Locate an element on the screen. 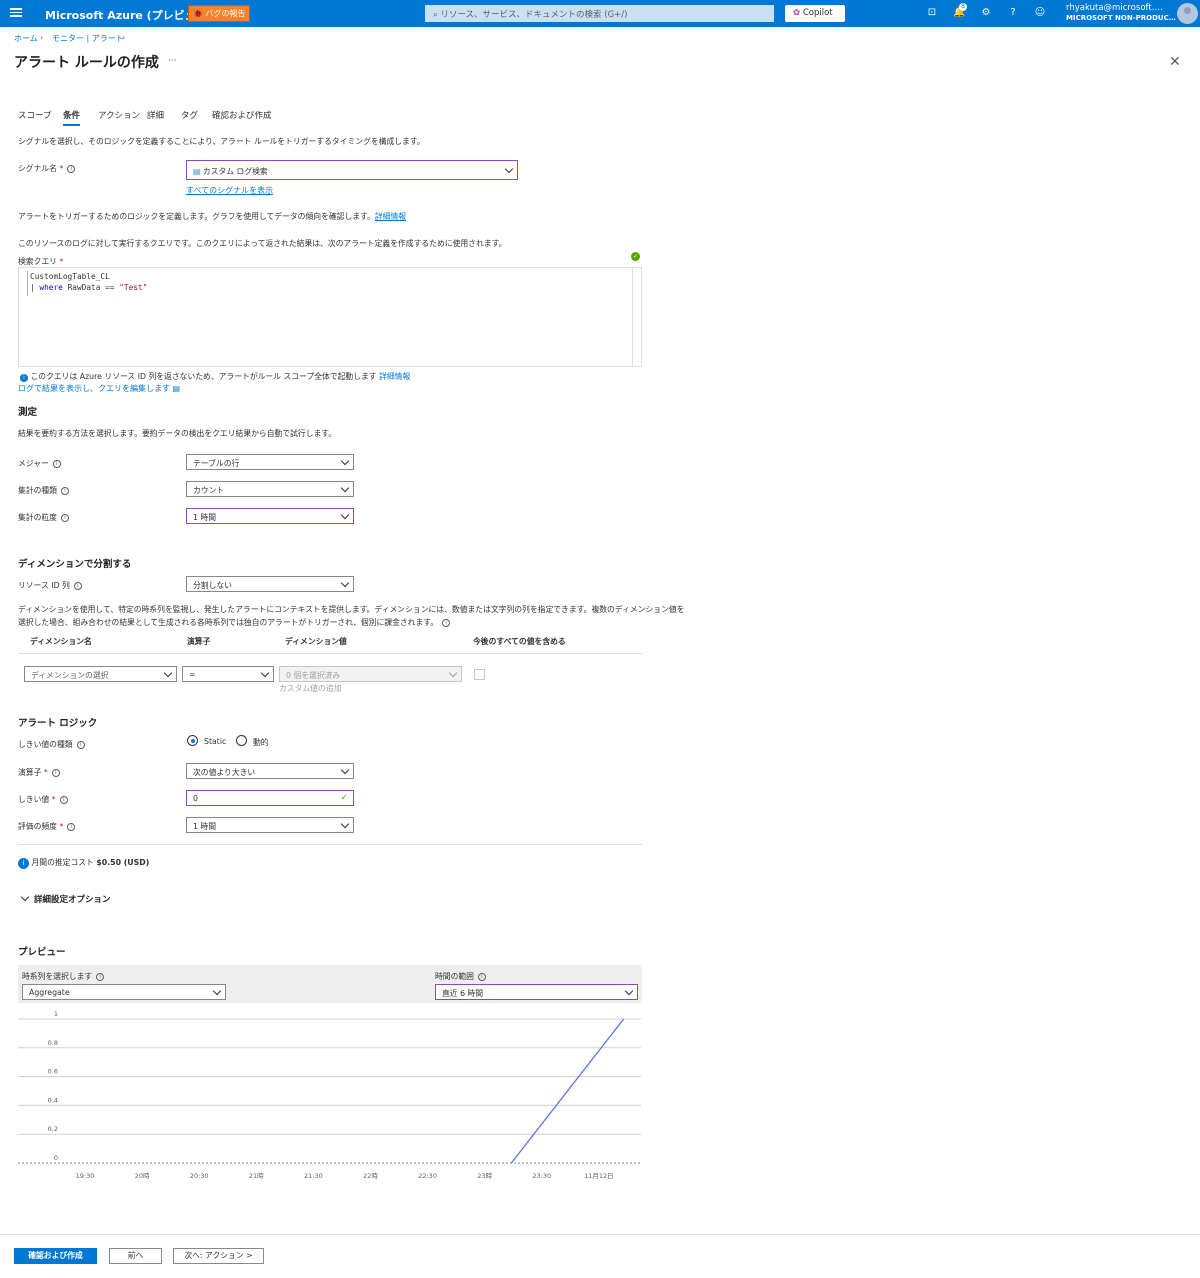  dimension-name-dropdown: ディメンションの選択 is located at coordinates (100, 674).